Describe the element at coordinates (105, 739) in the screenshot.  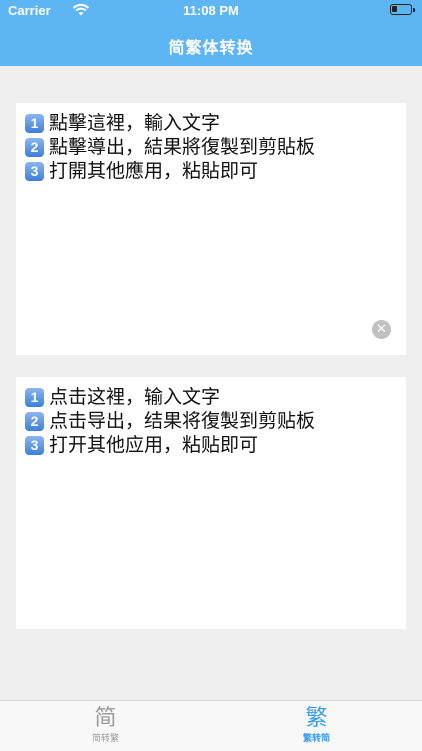
I see `tab-label: 简转繁` at that location.